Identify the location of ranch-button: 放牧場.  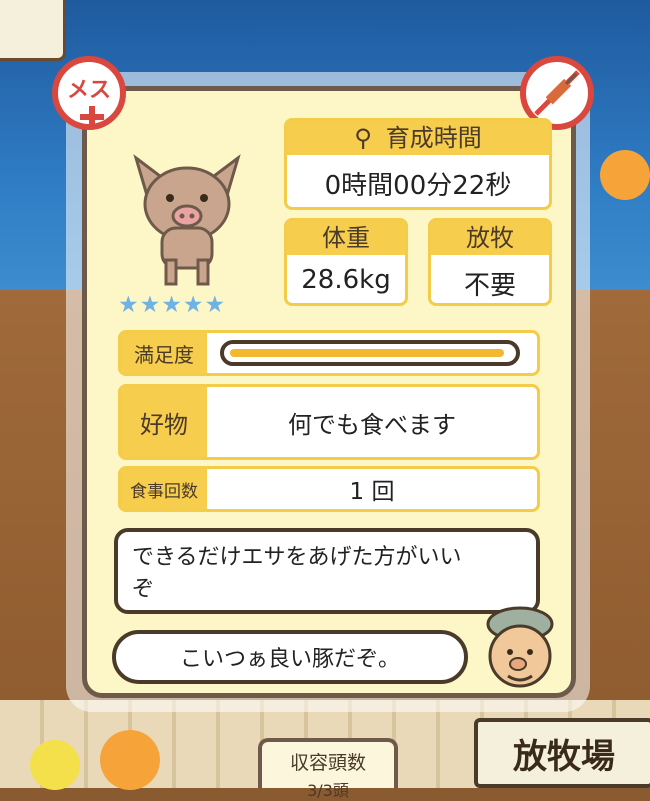
(562, 753).